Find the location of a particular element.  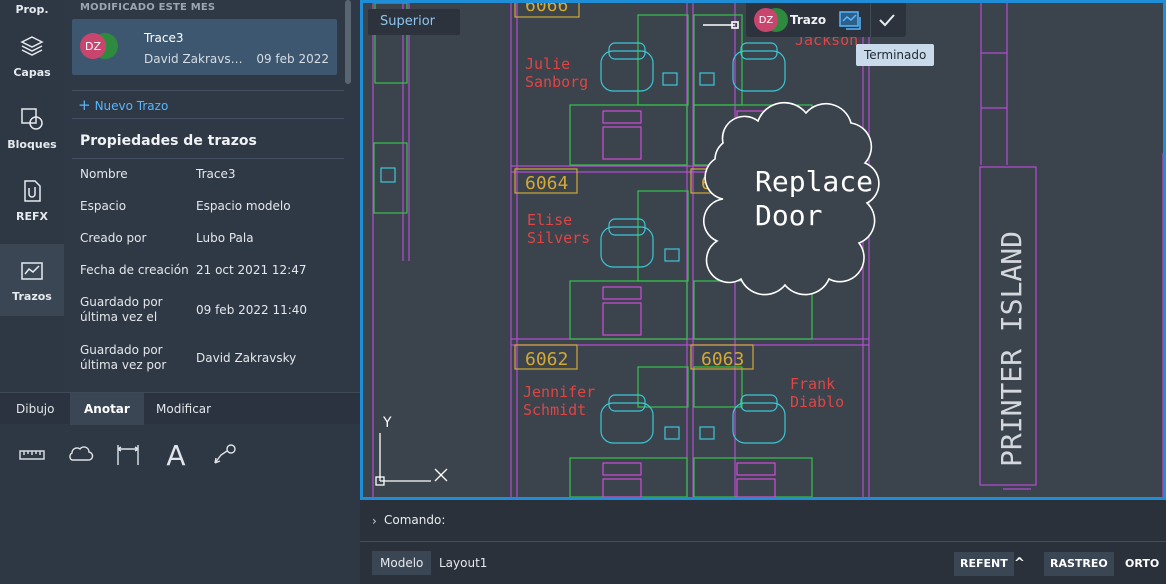

property-value: Trace3 is located at coordinates (216, 174).